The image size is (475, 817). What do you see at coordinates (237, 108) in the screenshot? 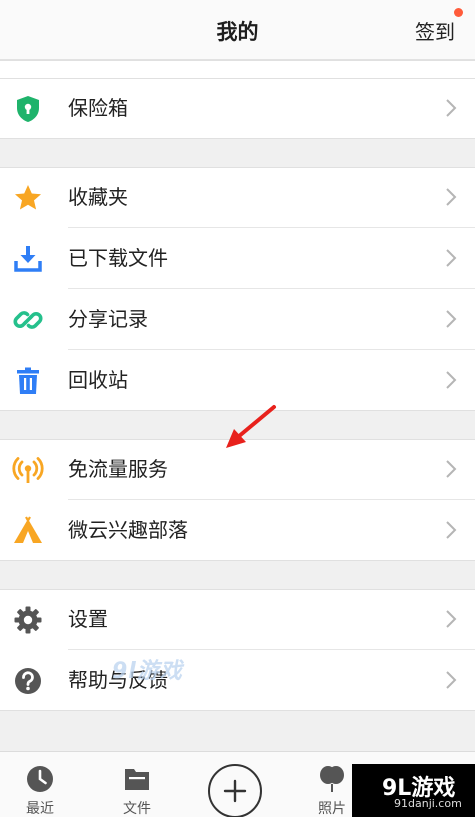
I see `menu-item-safe: 保险箱` at bounding box center [237, 108].